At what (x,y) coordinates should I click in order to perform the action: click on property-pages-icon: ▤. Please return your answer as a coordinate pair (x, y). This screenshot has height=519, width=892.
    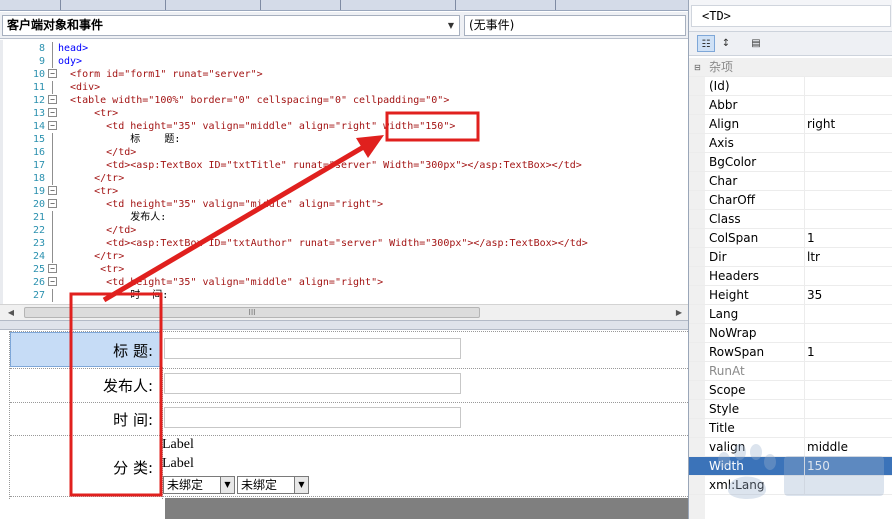
    Looking at the image, I should click on (756, 43).